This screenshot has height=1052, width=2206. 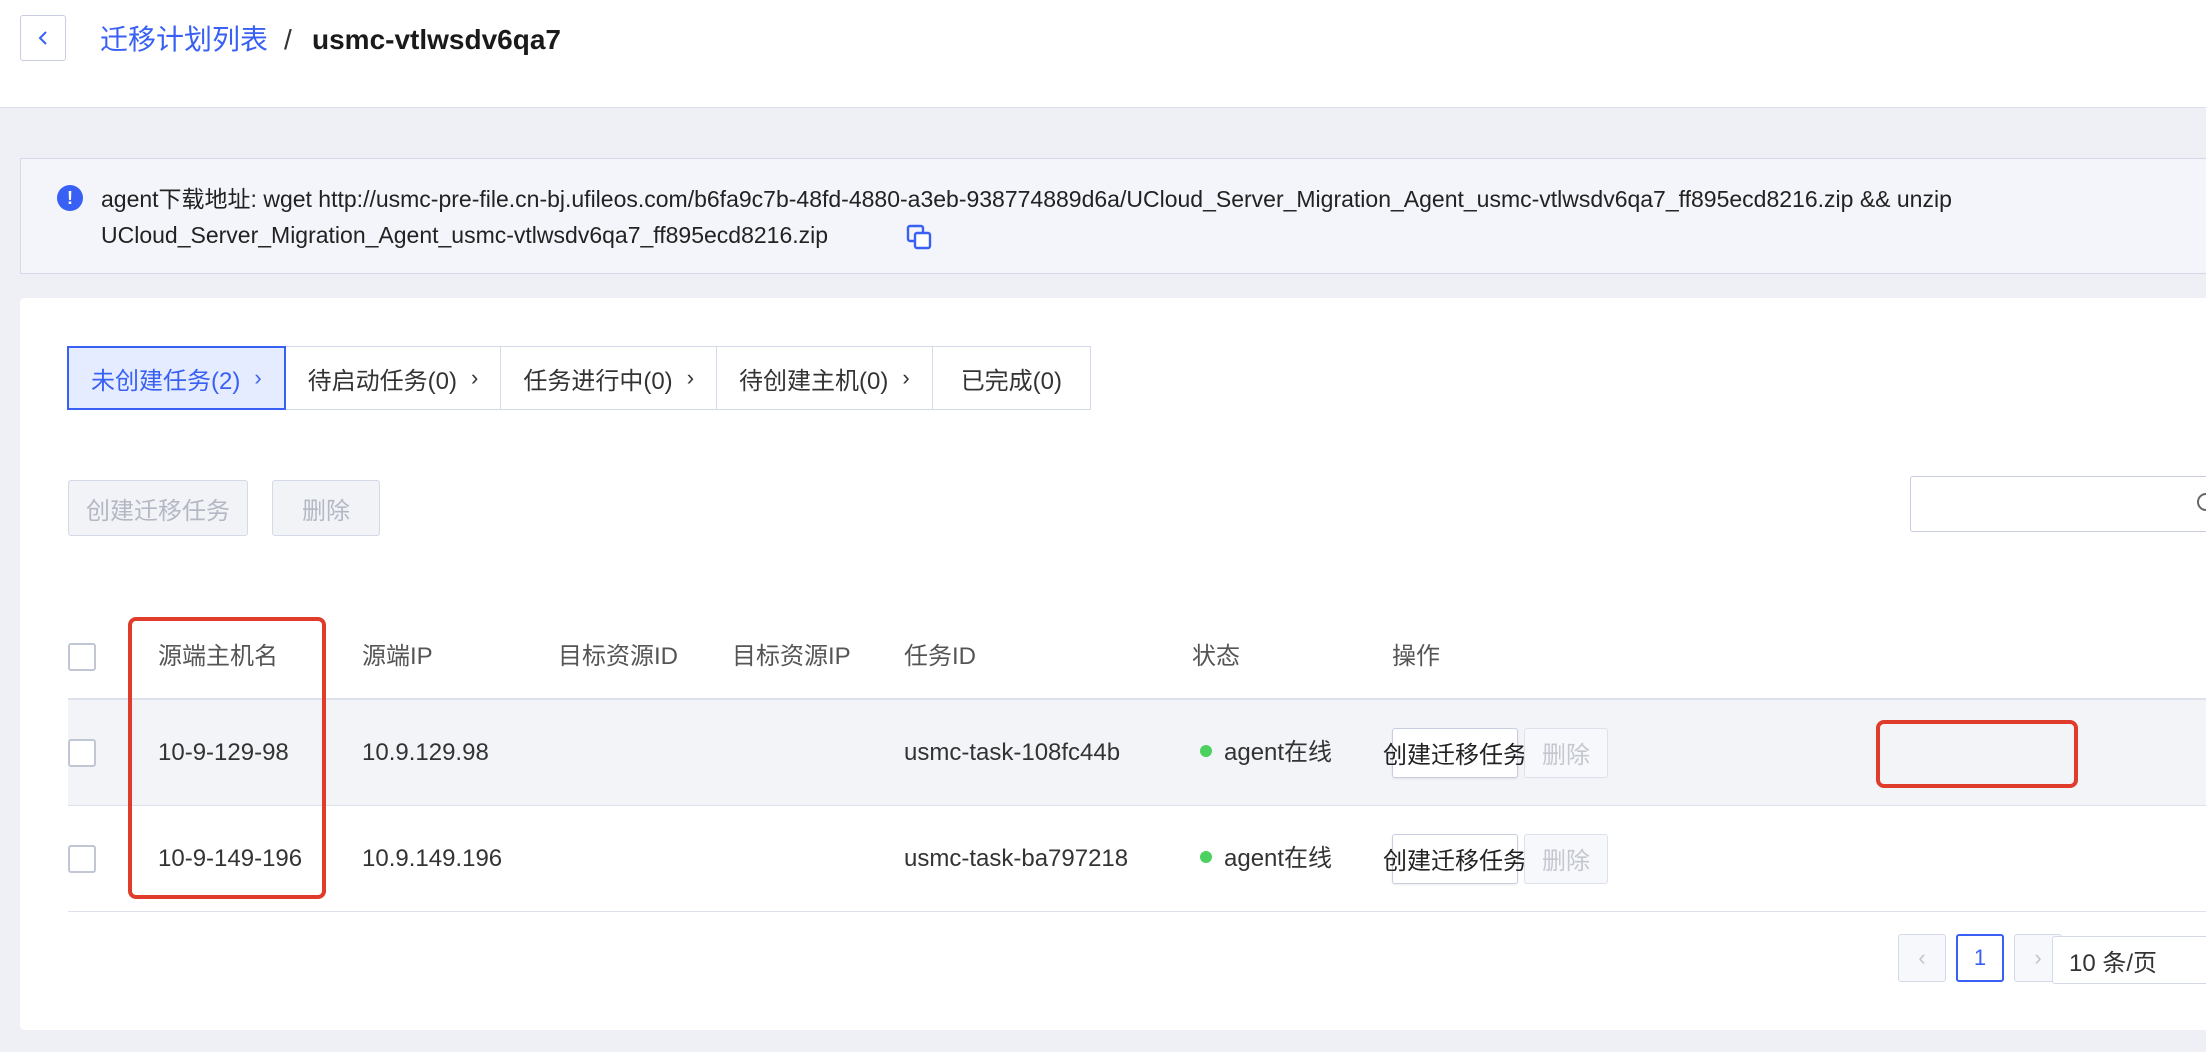 I want to click on tab-pending-host: 待创建主机(0) ›, so click(x=824, y=378).